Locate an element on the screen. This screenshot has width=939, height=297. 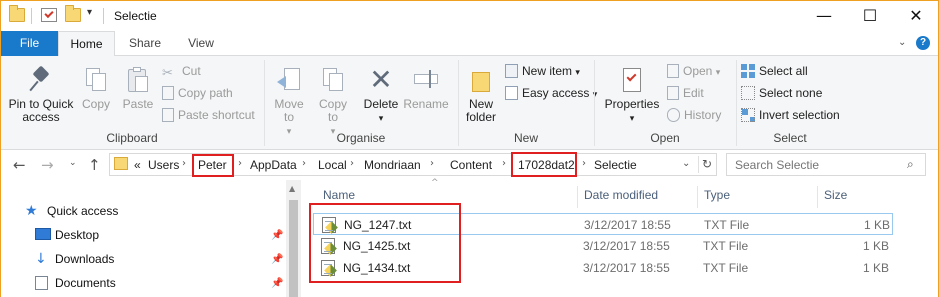
tab-view: View is located at coordinates (201, 43).